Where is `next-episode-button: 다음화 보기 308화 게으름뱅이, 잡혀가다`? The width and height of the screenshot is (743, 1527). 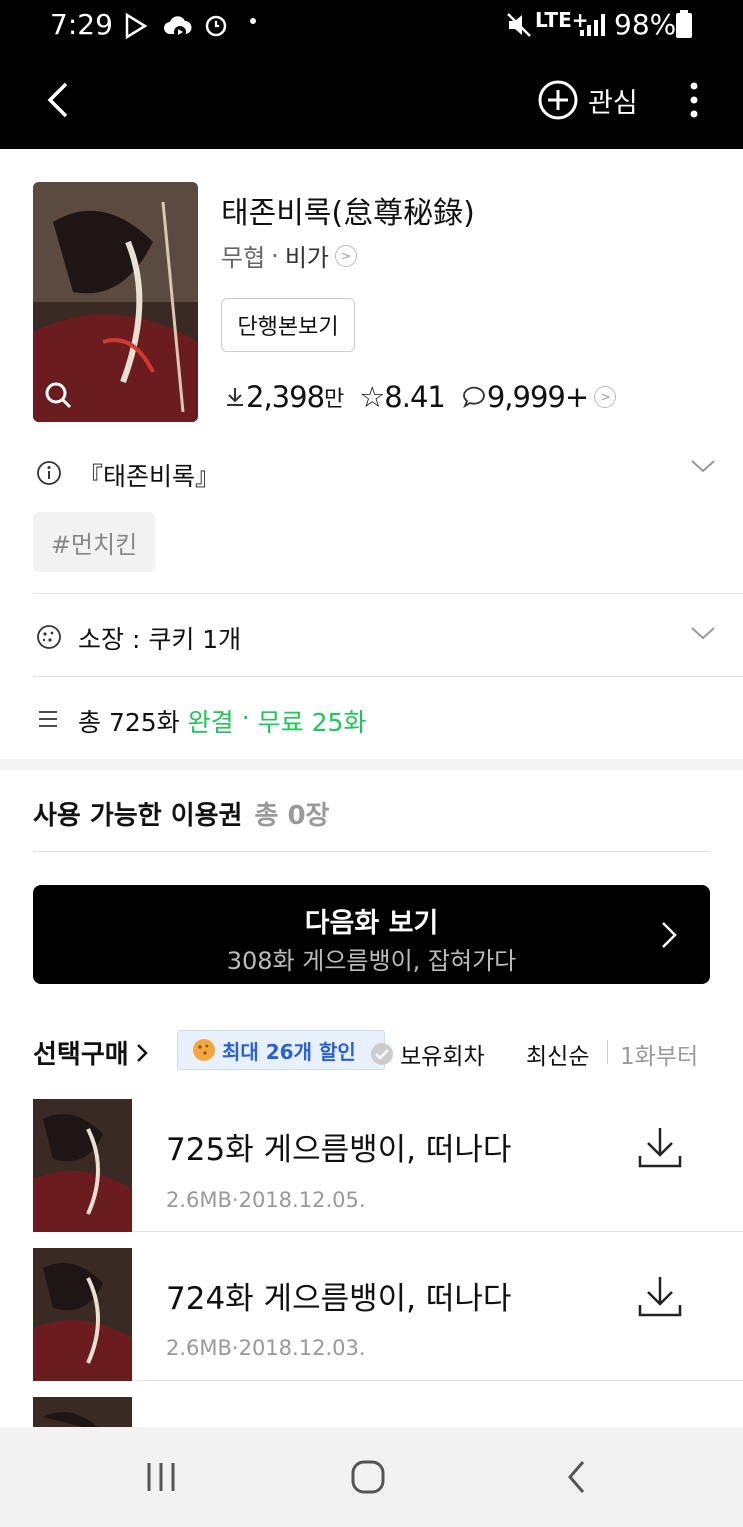 next-episode-button: 다음화 보기 308화 게으름뱅이, 잡혀가다 is located at coordinates (371, 934).